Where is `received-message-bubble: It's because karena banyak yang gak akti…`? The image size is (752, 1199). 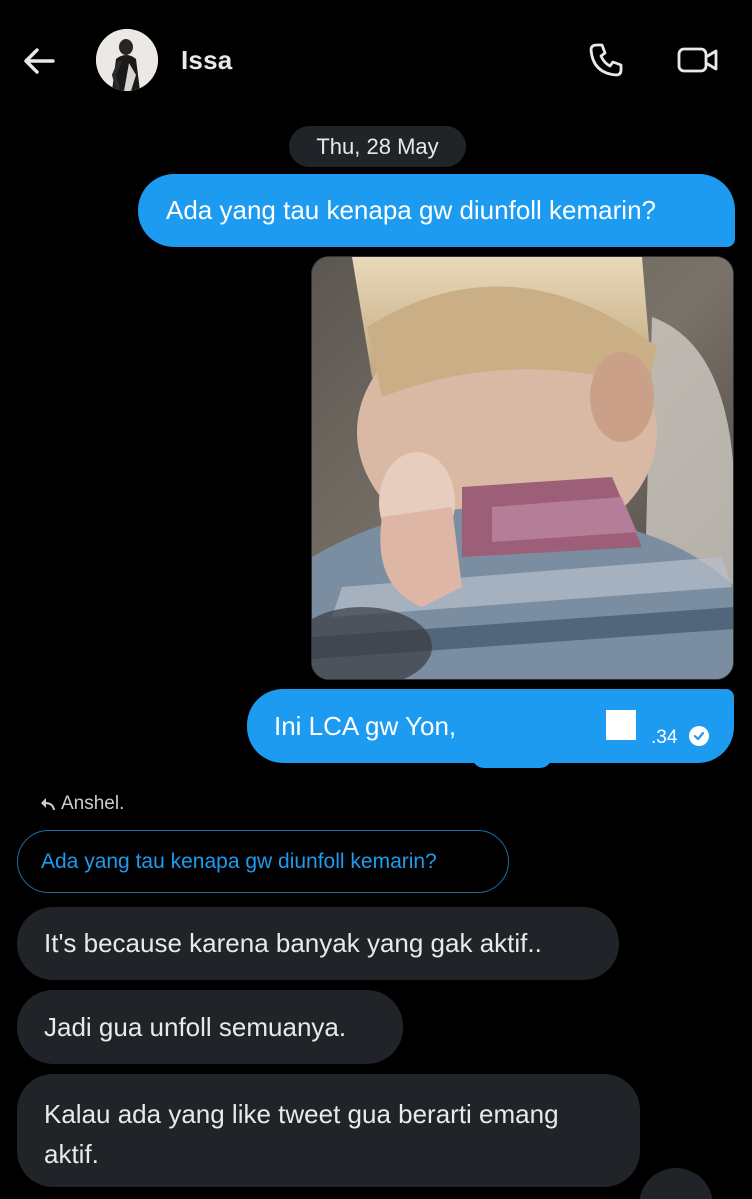 received-message-bubble: It's because karena banyak yang gak akti… is located at coordinates (318, 943).